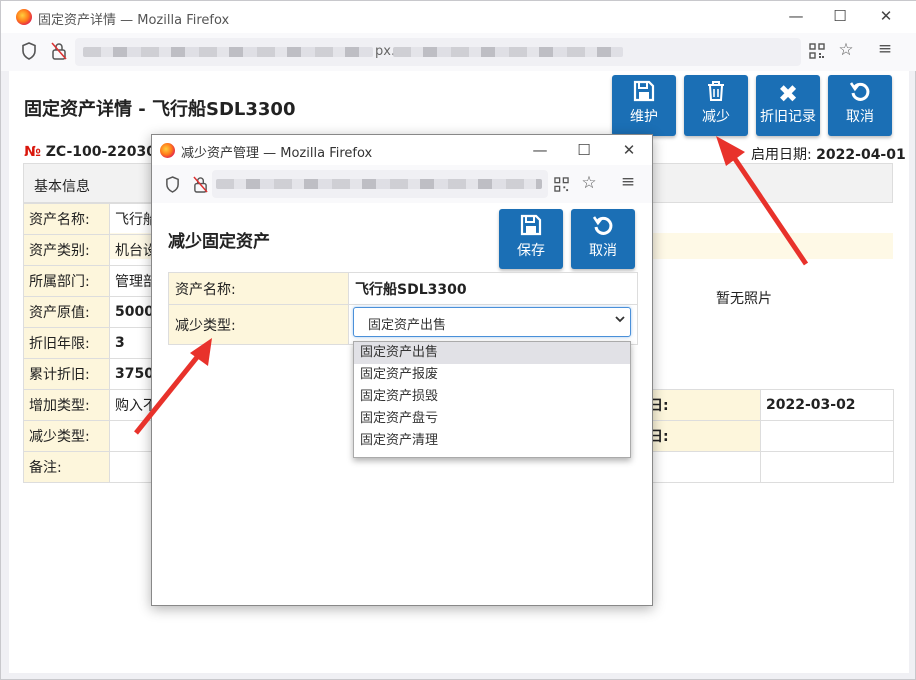 This screenshot has height=680, width=916. What do you see at coordinates (169, 392) in the screenshot?
I see `arrow-to-reduce-type` at bounding box center [169, 392].